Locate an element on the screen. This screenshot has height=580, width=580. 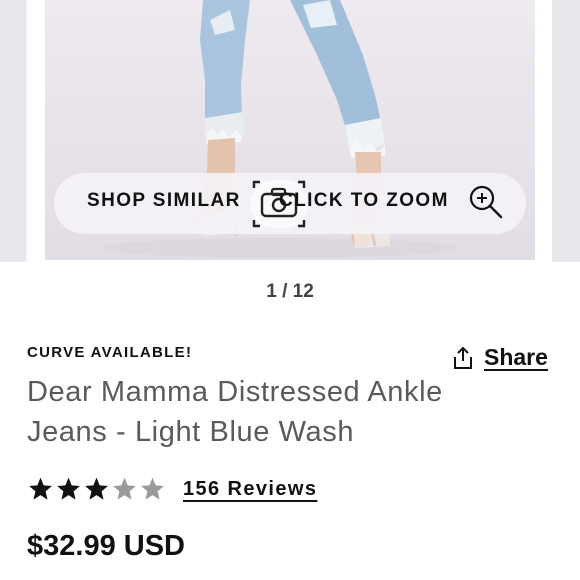
star-rating is located at coordinates (97, 489).